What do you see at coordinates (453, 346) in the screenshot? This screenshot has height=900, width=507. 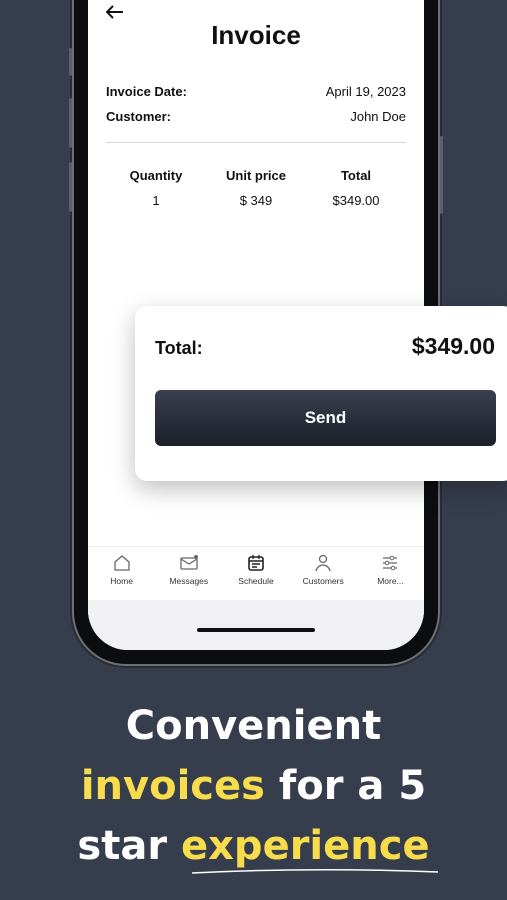 I see `total-value: $349.00` at bounding box center [453, 346].